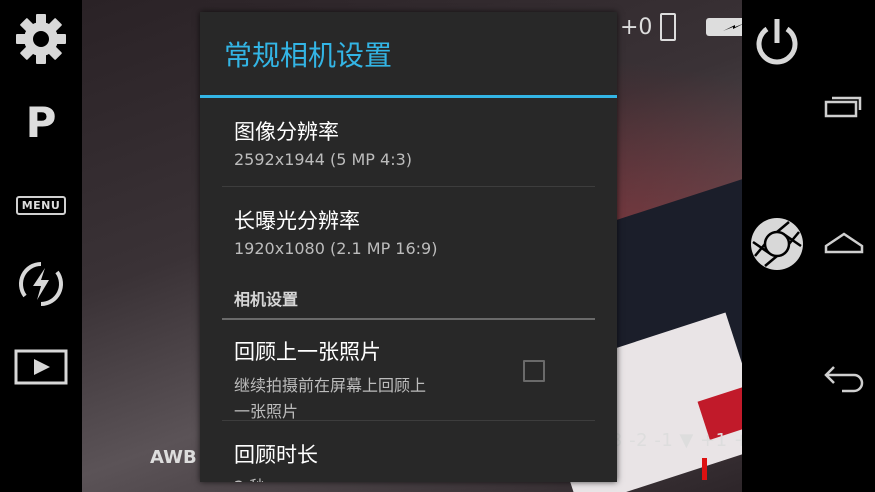 Image resolution: width=875 pixels, height=492 pixels. I want to click on menu-label: MENU, so click(41, 205).